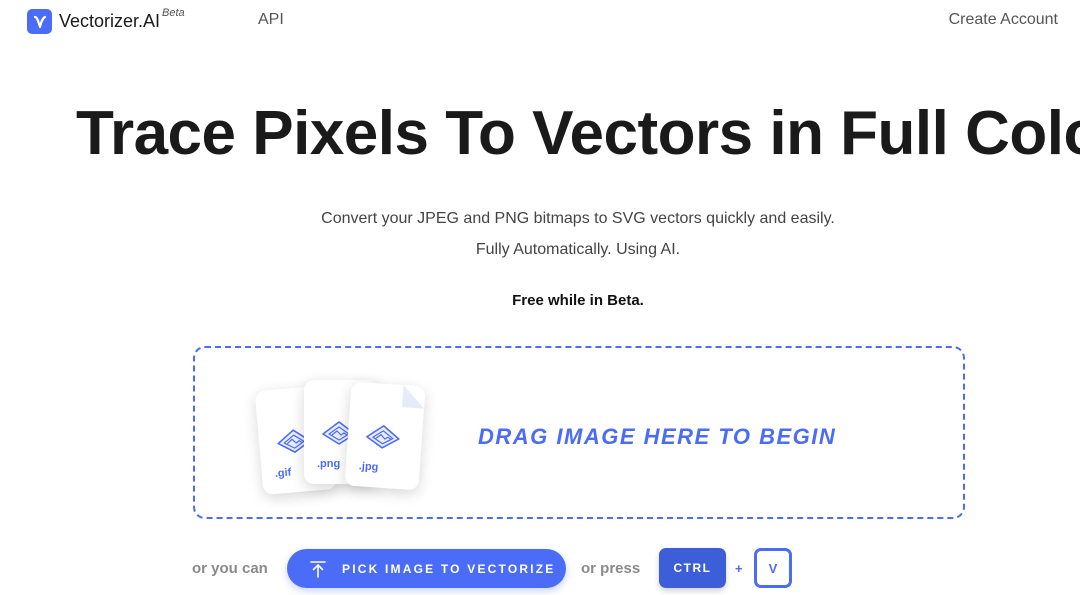 This screenshot has height=595, width=1080. I want to click on nav-link-api: API, so click(271, 20).